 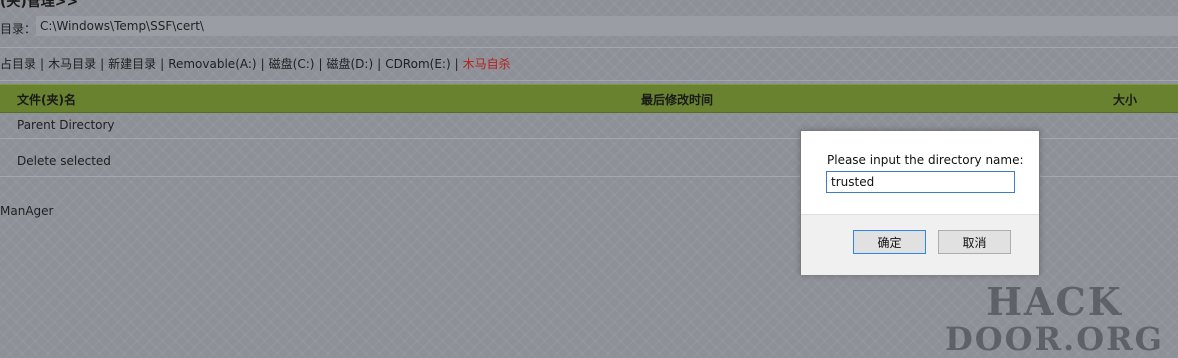 What do you see at coordinates (1125, 99) in the screenshot?
I see `column-header-size: 大小` at bounding box center [1125, 99].